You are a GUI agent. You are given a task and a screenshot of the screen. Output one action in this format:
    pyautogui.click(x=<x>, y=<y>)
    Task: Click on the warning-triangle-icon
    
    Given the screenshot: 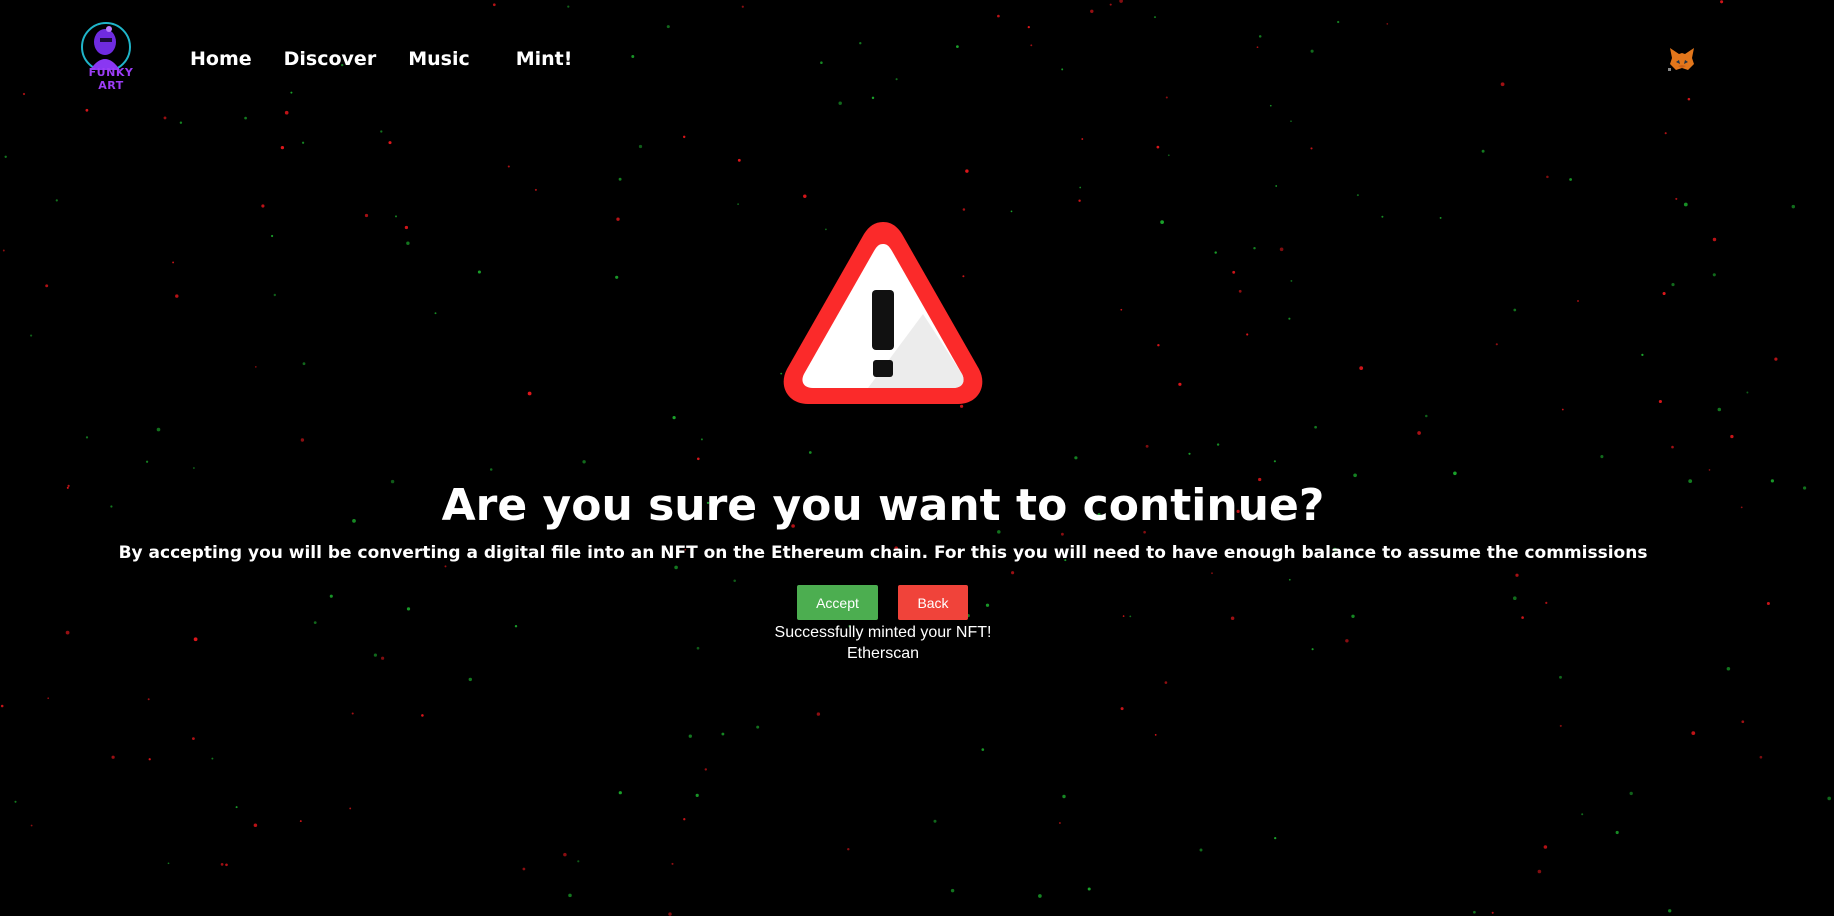 What is the action you would take?
    pyautogui.click(x=883, y=313)
    